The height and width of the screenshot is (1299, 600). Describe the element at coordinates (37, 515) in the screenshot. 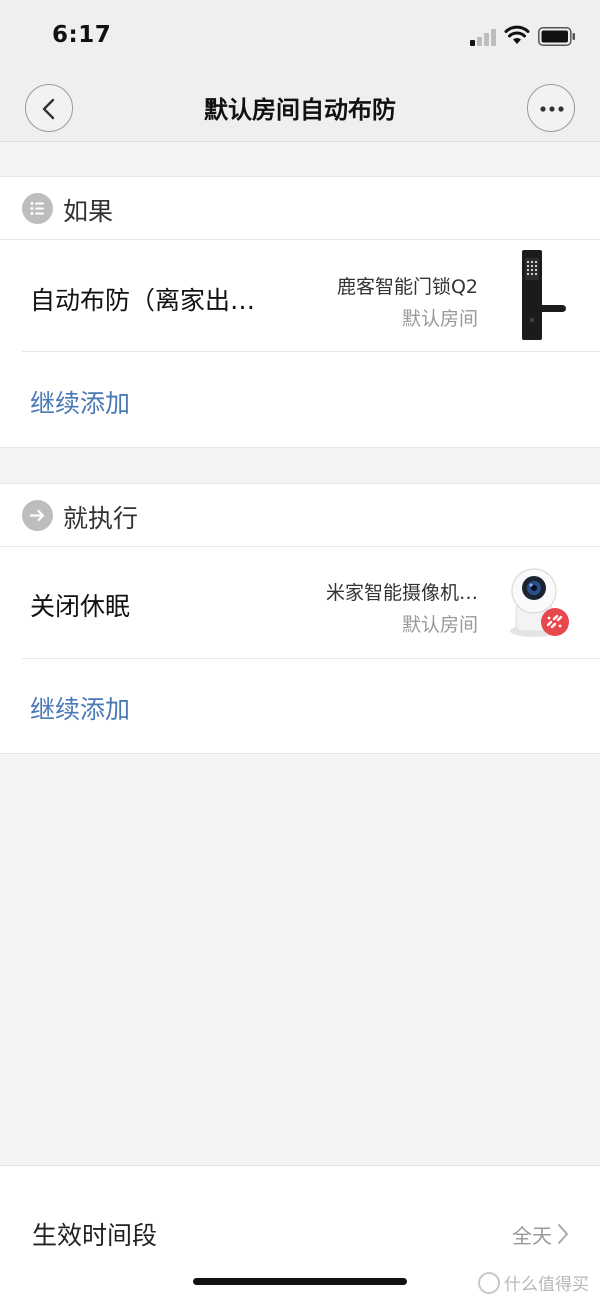

I see `arrow-right-icon` at that location.